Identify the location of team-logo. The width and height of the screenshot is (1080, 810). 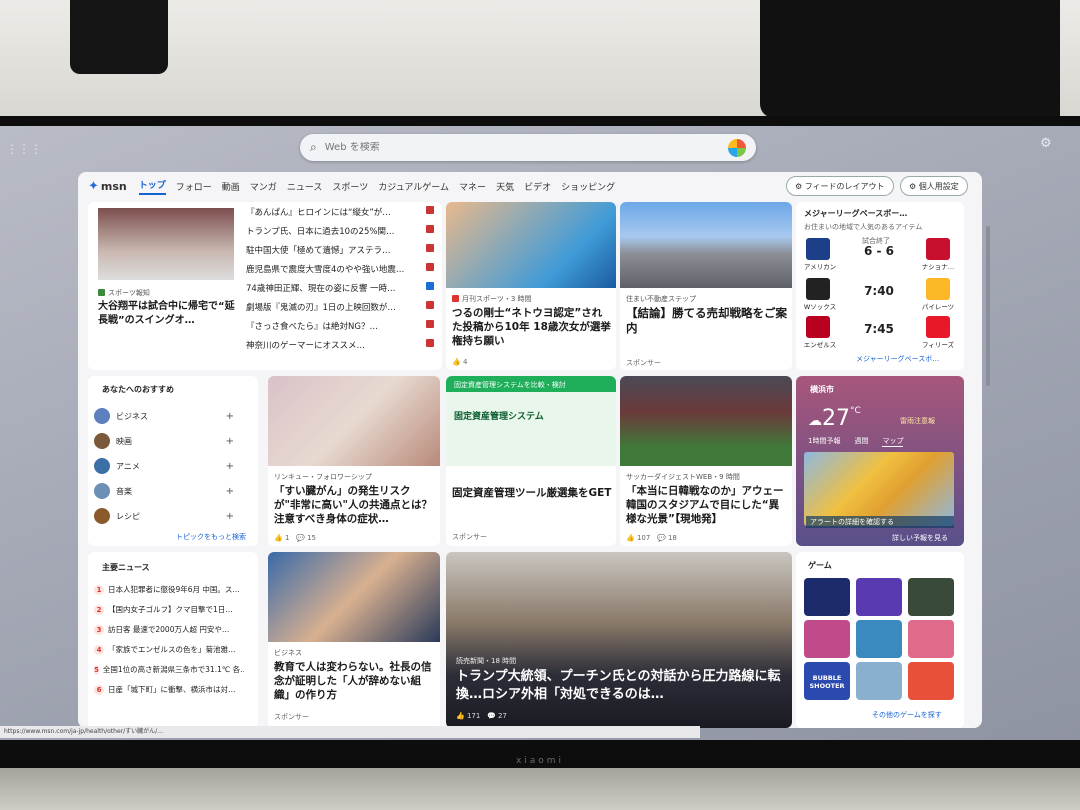
(938, 249).